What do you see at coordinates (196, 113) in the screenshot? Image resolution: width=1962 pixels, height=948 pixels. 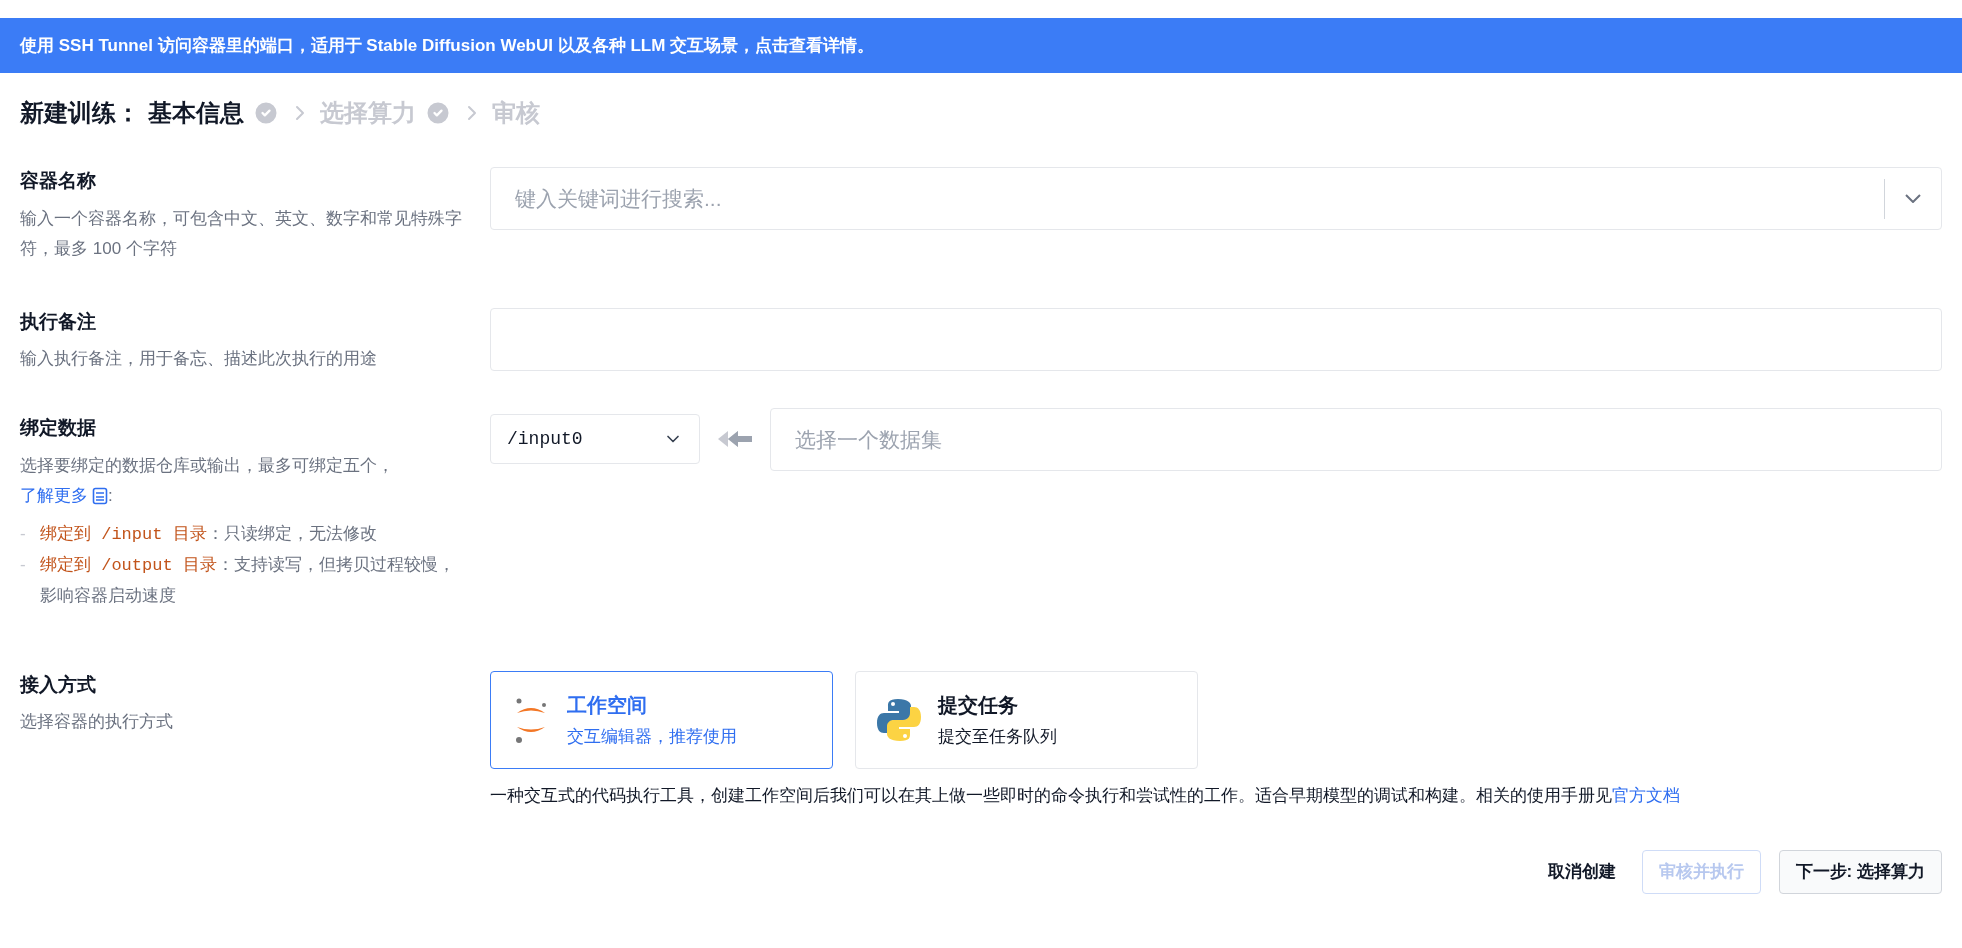 I see `step-label: 基本信息` at bounding box center [196, 113].